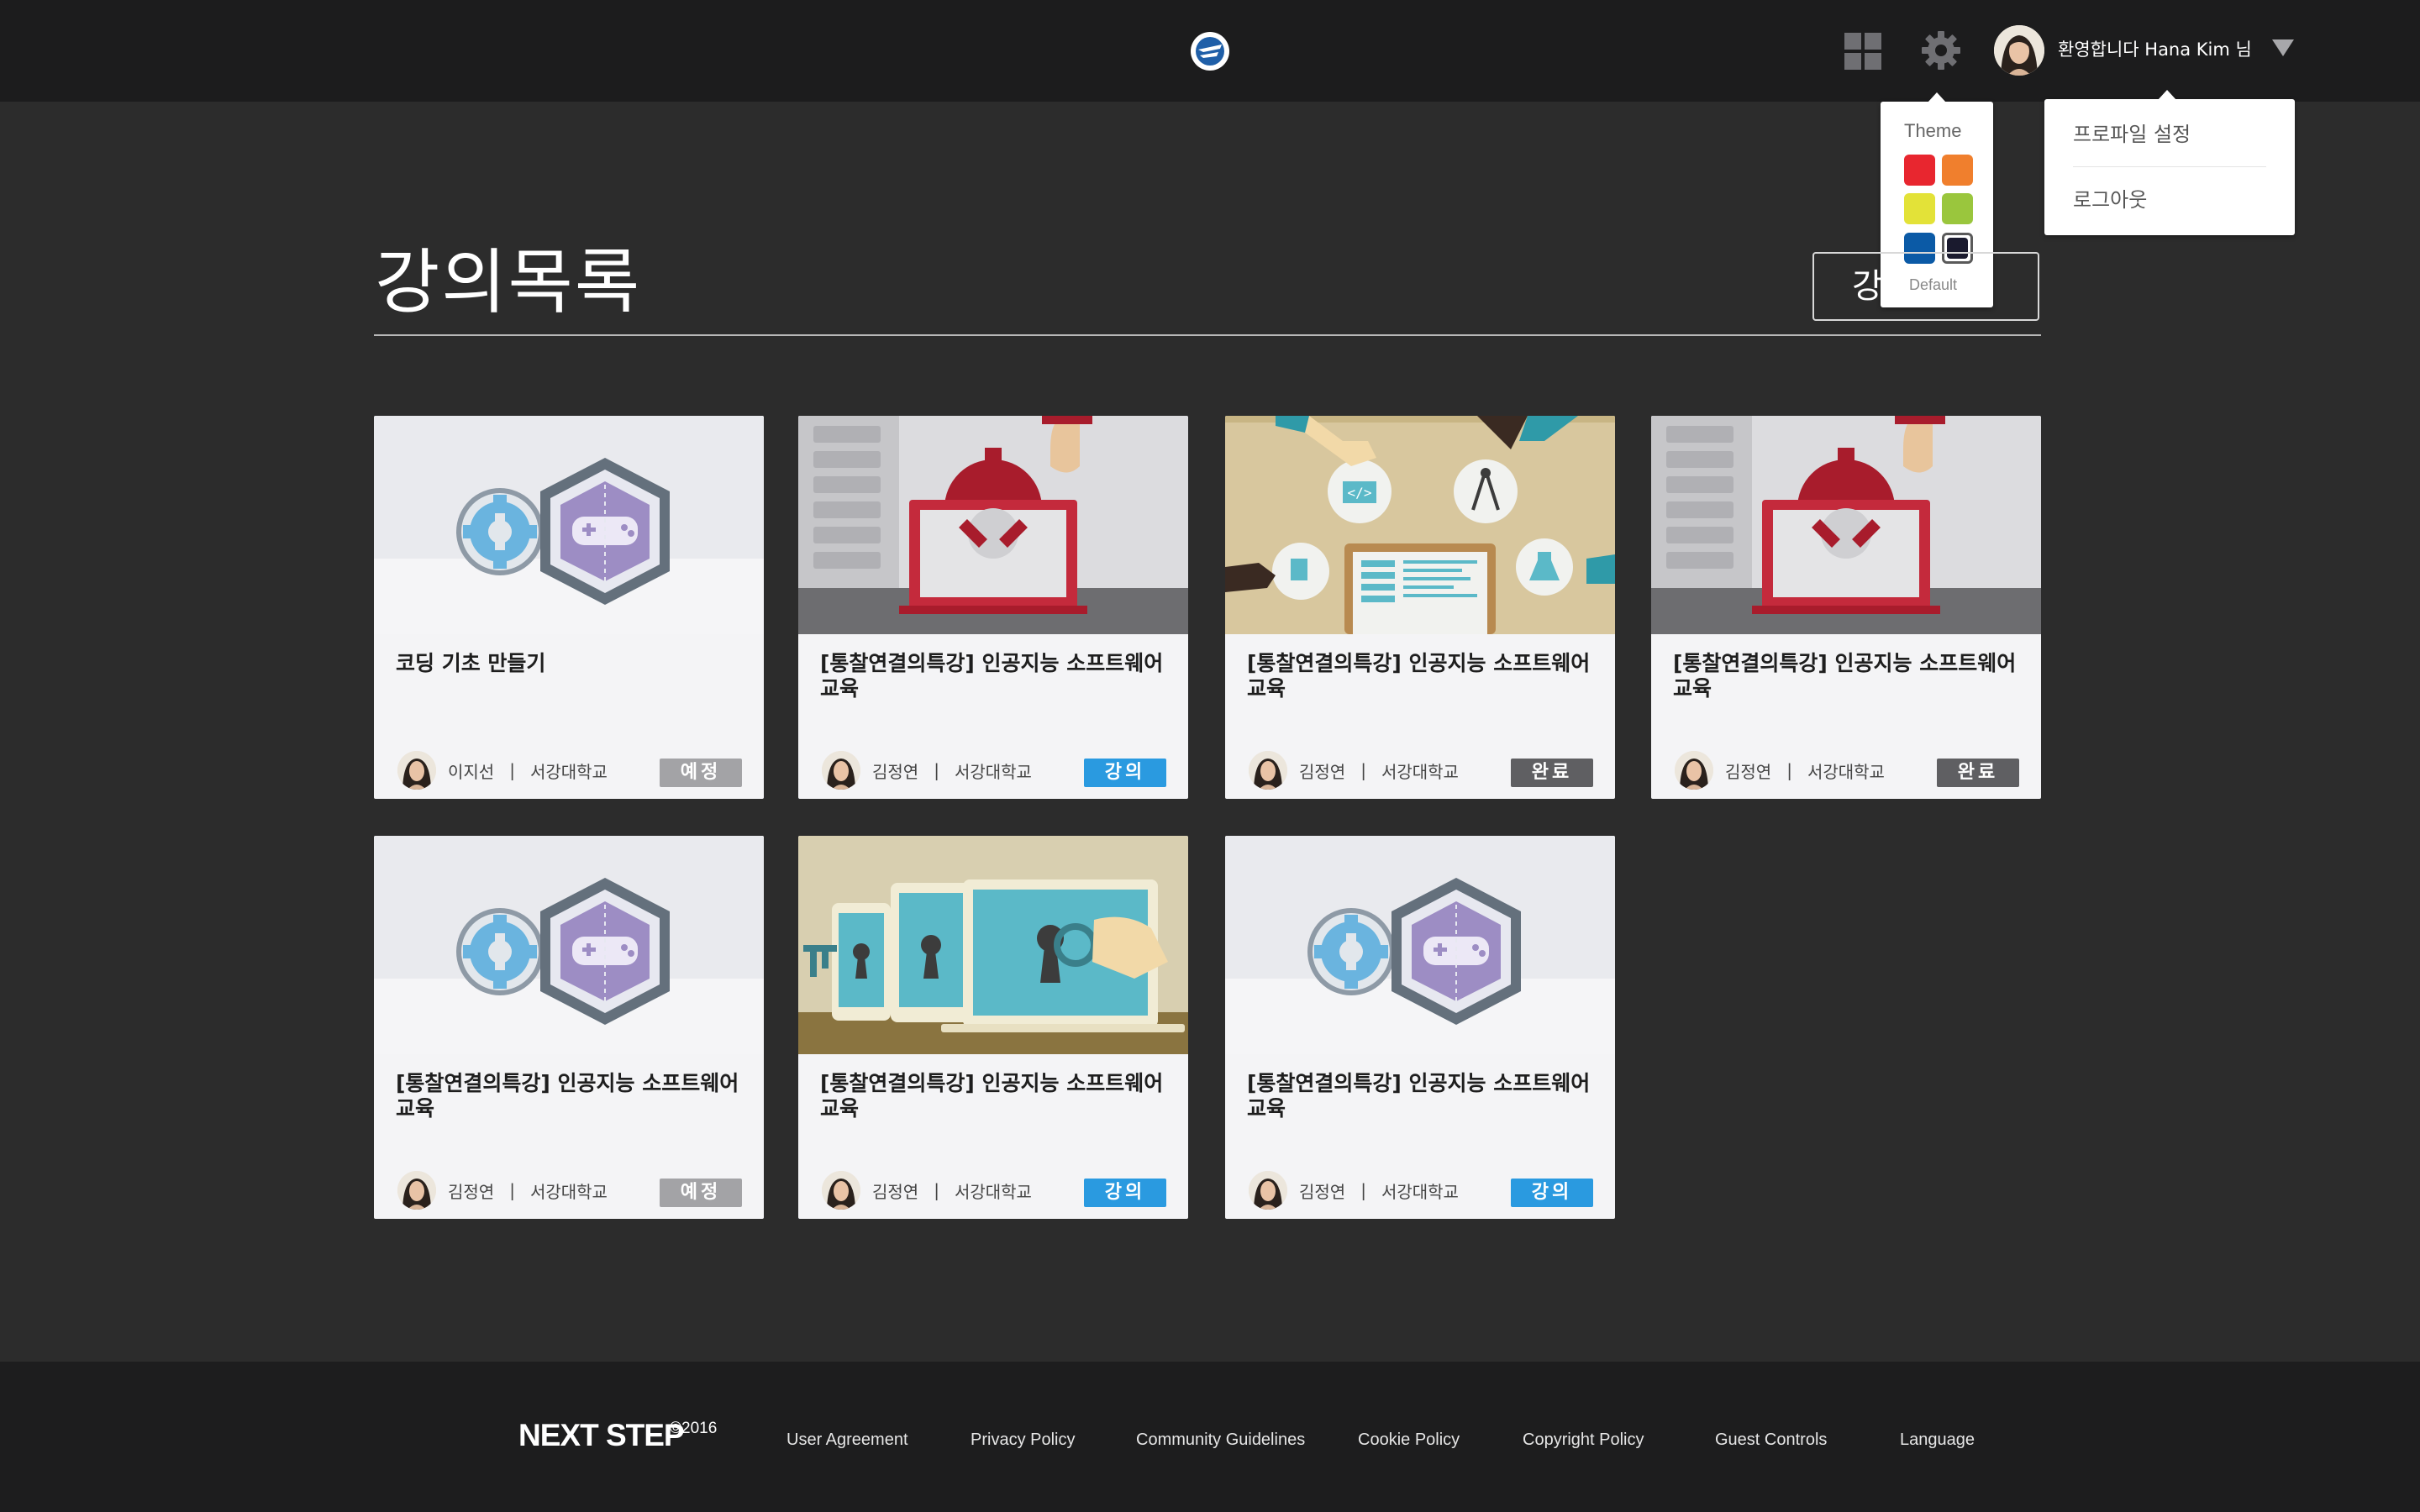 This screenshot has width=2420, height=1512. I want to click on user-avatar, so click(2019, 50).